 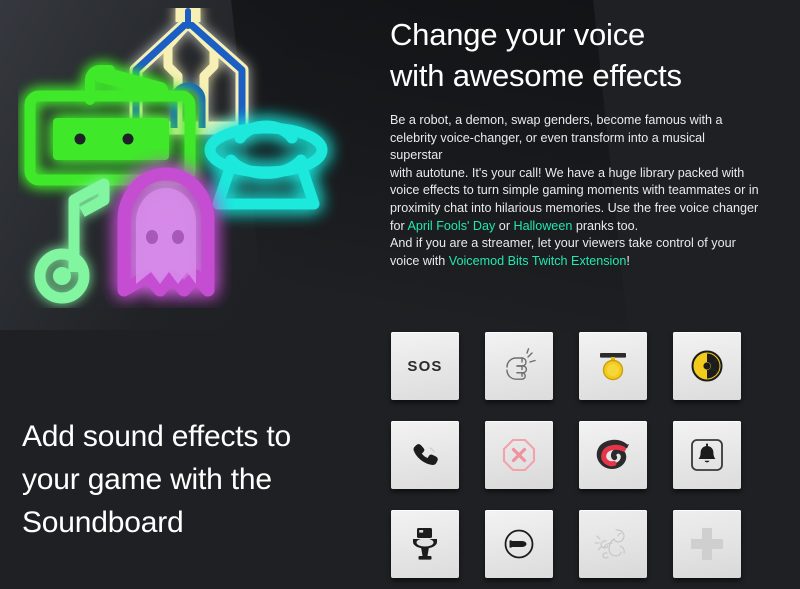 What do you see at coordinates (419, 260) in the screenshot?
I see `voice-with-prefix: voice with` at bounding box center [419, 260].